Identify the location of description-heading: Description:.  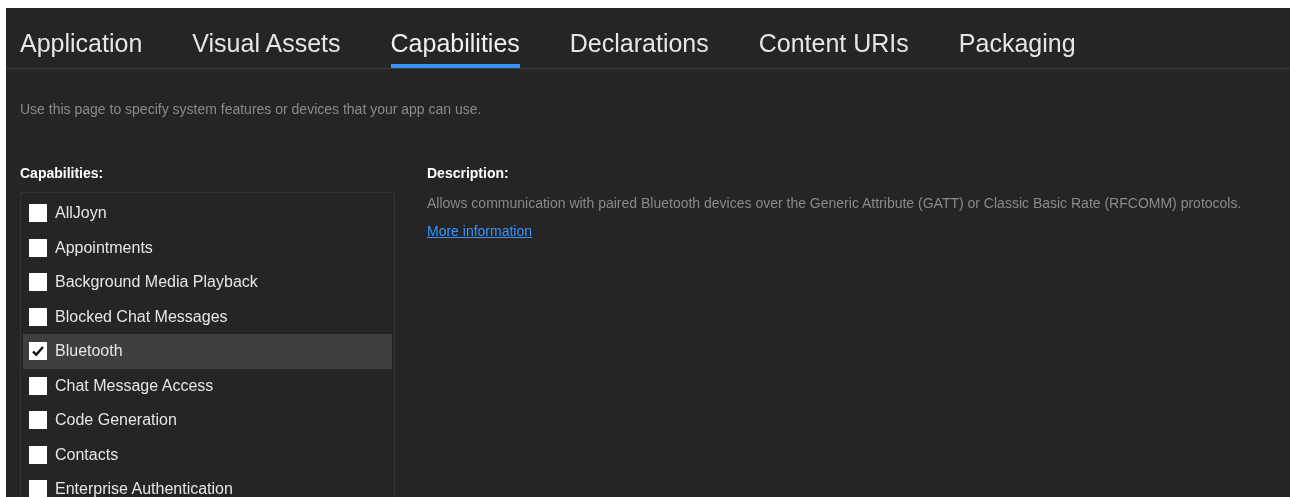
(468, 173).